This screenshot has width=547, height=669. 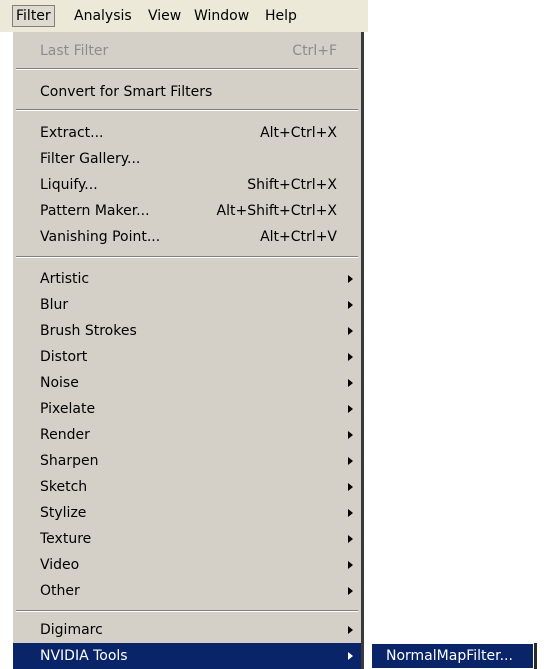 I want to click on menu-item-label: Digimarc, so click(x=71, y=630).